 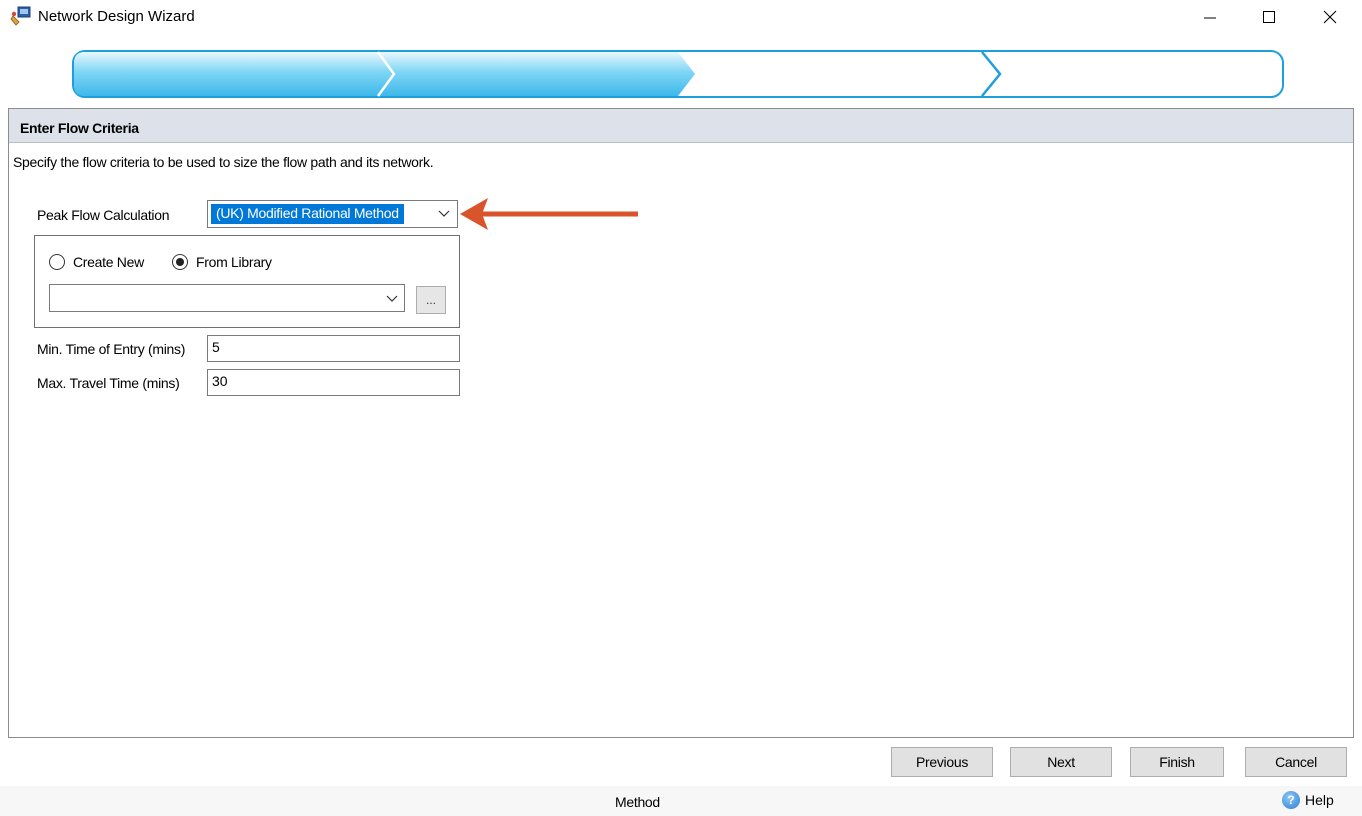 What do you see at coordinates (637, 802) in the screenshot?
I see `status-text: Method` at bounding box center [637, 802].